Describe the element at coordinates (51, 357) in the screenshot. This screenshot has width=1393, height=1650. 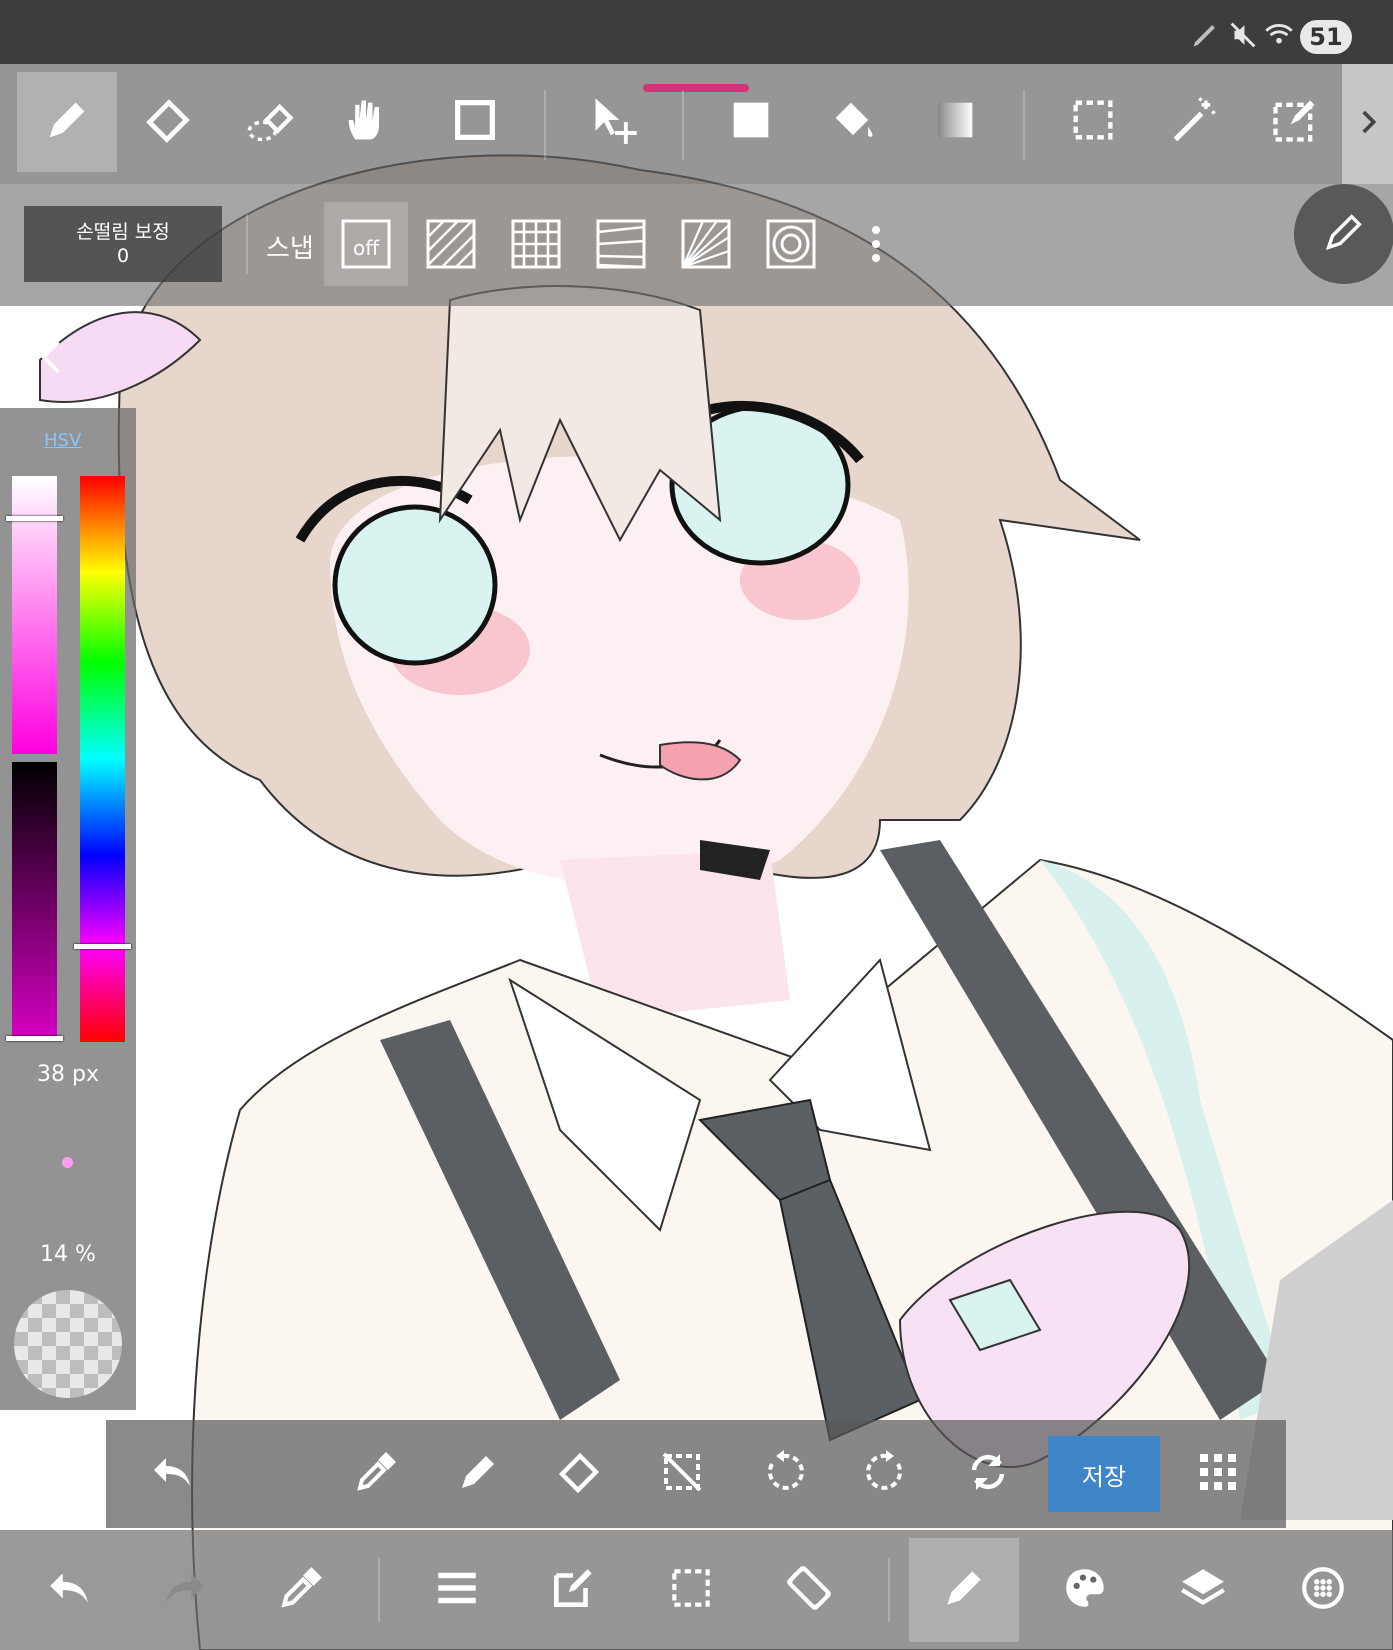
I see `collapse-panel-button` at that location.